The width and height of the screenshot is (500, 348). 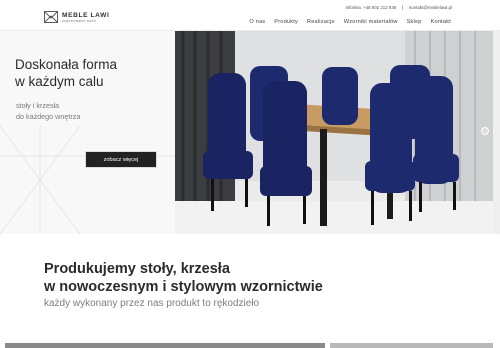 I want to click on hero-subtitle: stoły i krzesła do każdego wnętrza, so click(x=48, y=111).